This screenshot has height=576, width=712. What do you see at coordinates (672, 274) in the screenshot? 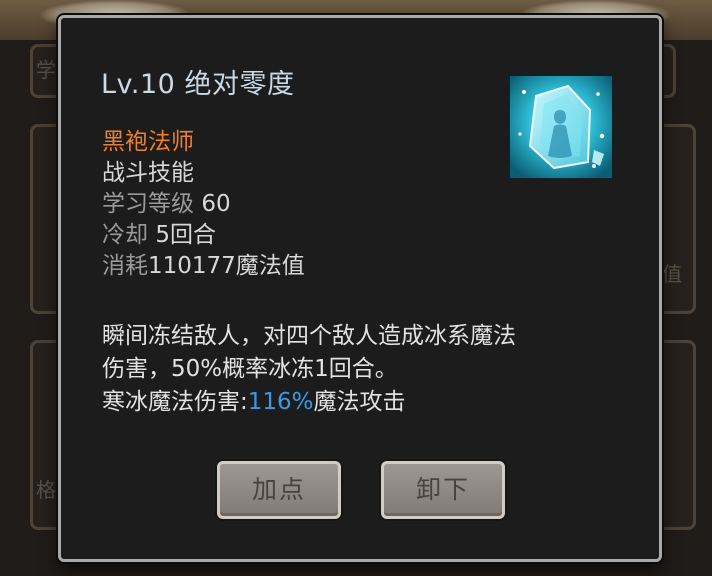
I see `background-glyph-value: 值` at bounding box center [672, 274].